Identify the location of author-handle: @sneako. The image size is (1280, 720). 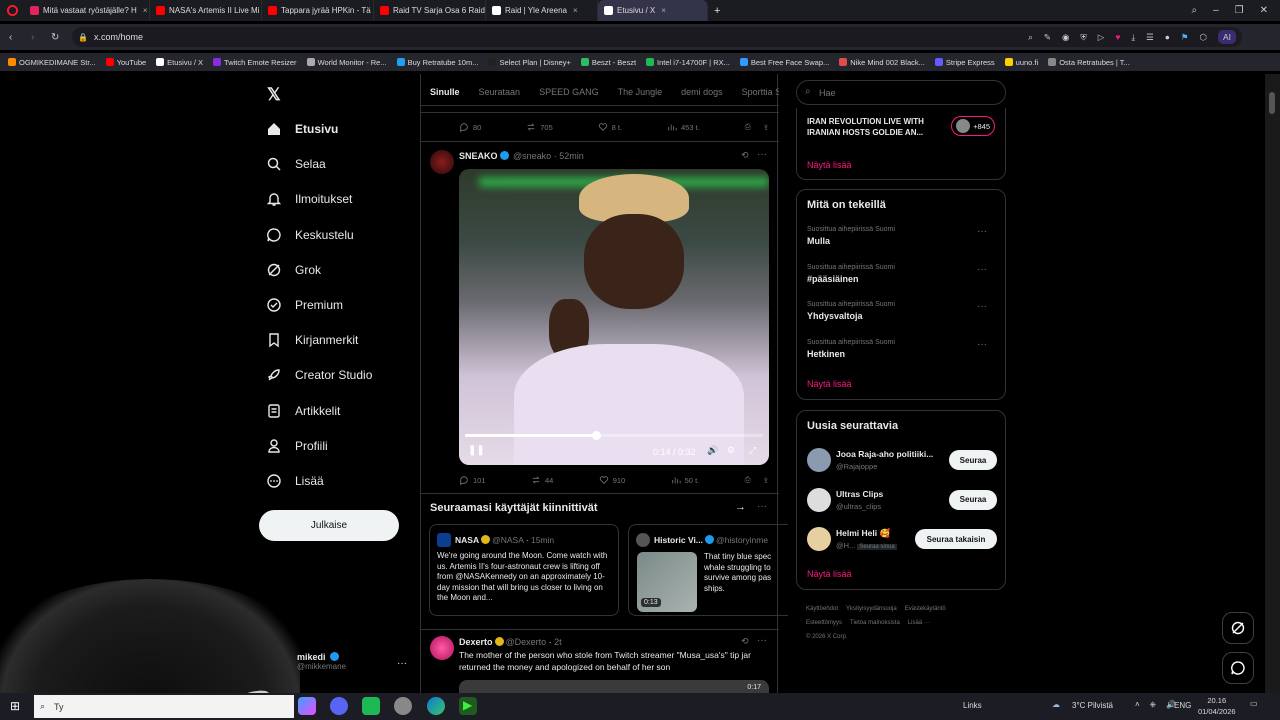
(532, 156).